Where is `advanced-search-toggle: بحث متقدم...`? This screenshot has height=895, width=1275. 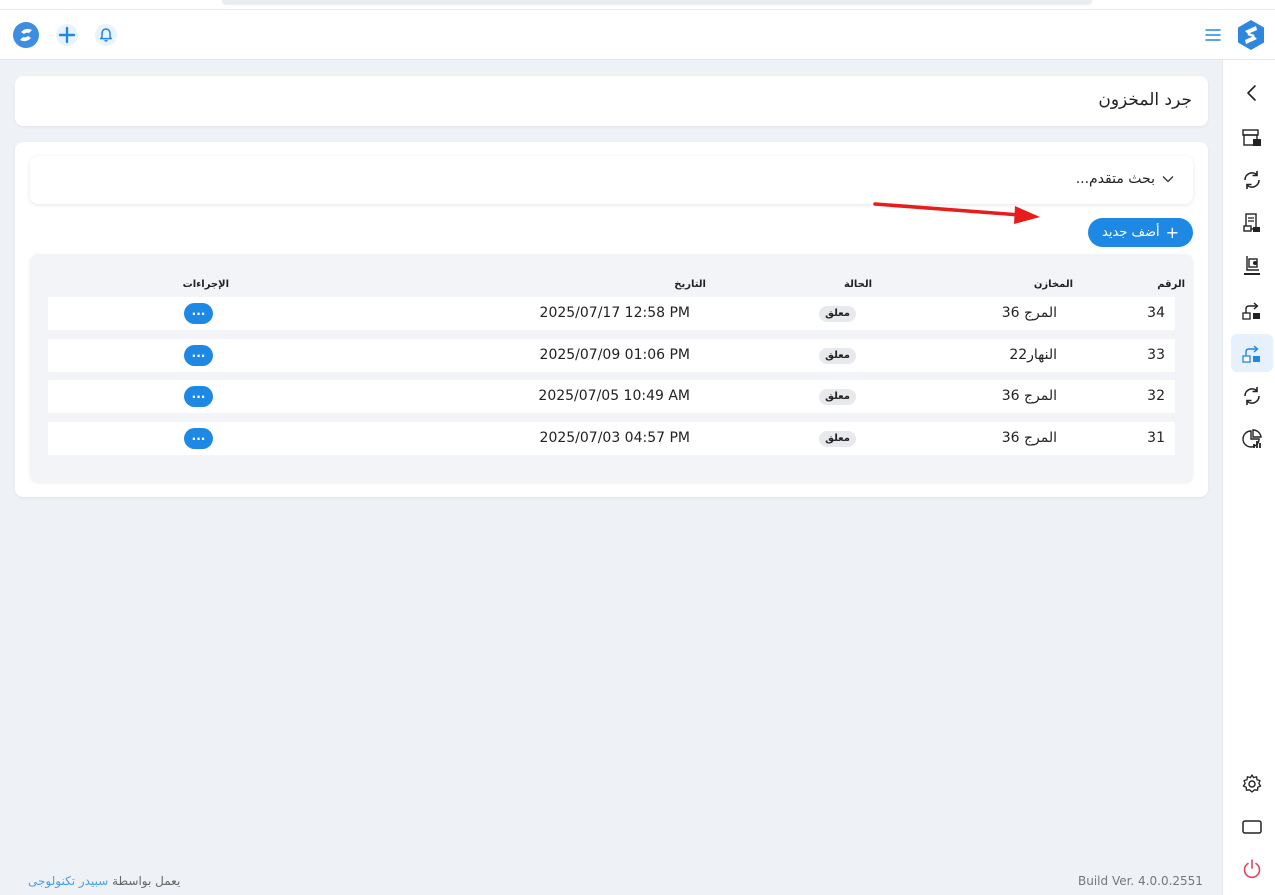 advanced-search-toggle: بحث متقدم... is located at coordinates (611, 180).